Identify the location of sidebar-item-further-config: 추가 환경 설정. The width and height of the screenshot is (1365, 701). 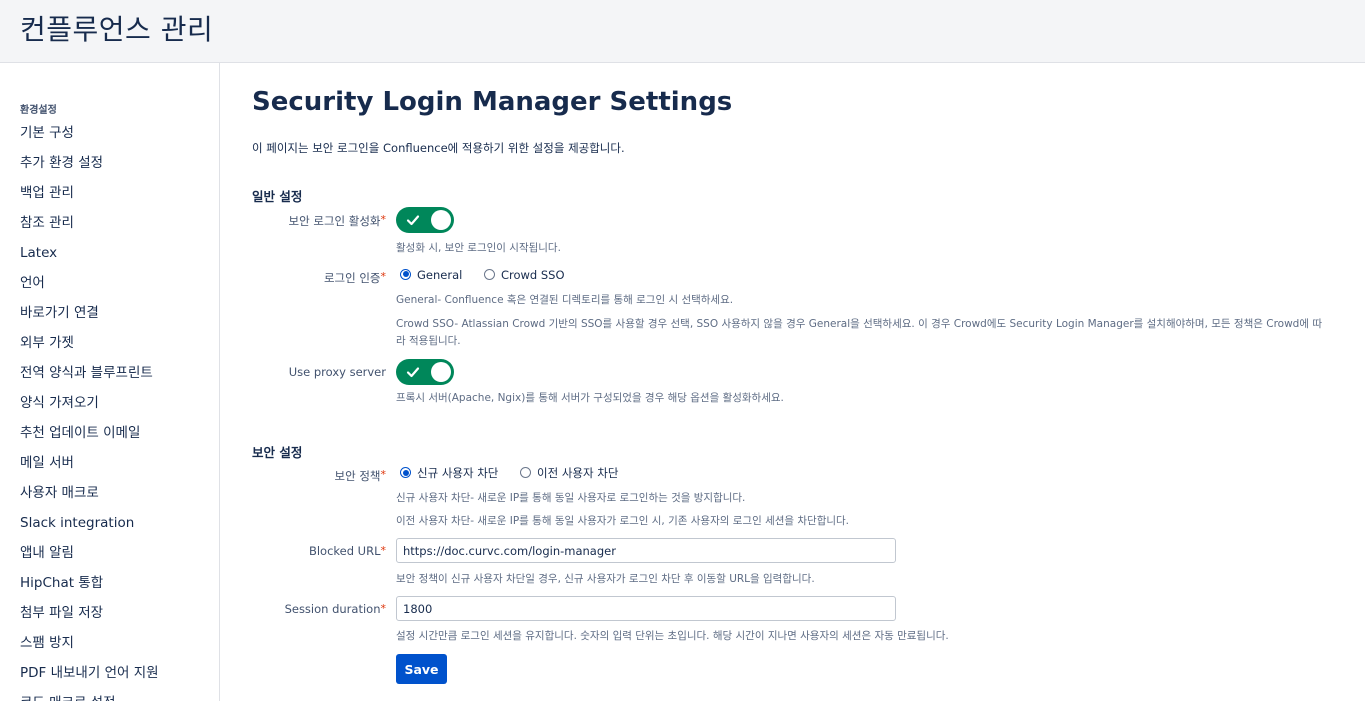
(89, 166).